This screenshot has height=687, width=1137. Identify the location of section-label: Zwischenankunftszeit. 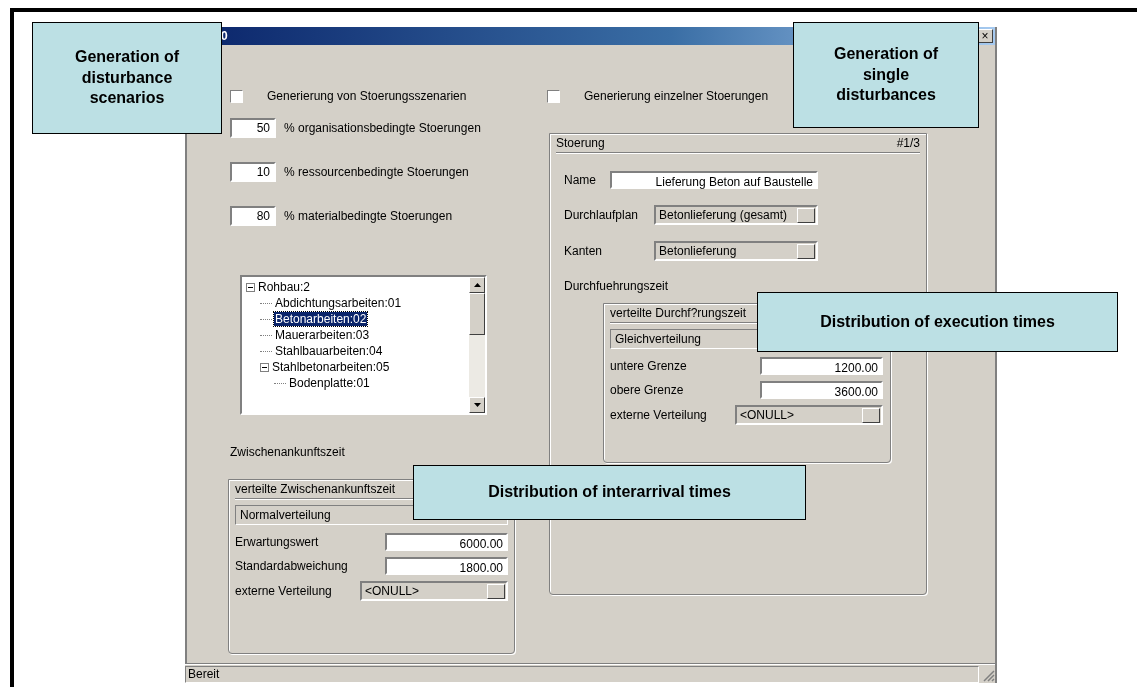
(287, 452).